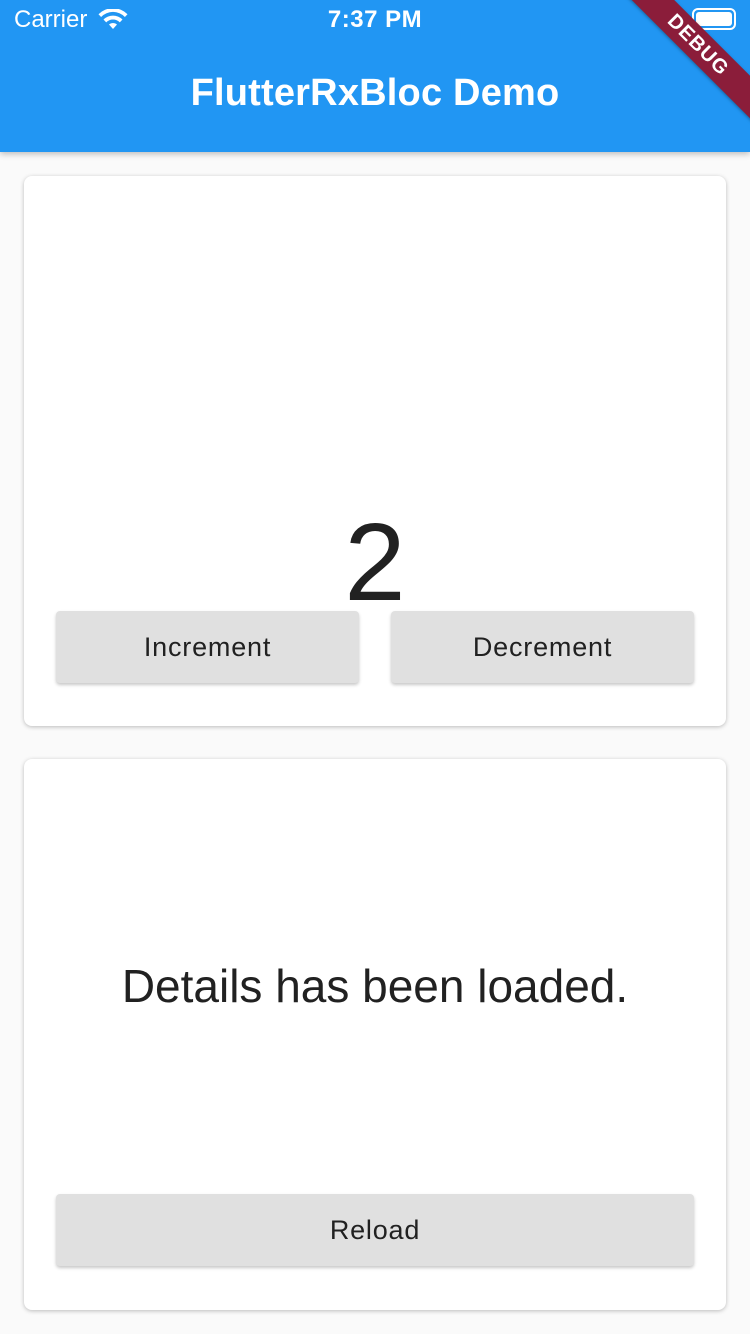 This screenshot has width=750, height=1334. I want to click on decrement-button: Decrement, so click(542, 647).